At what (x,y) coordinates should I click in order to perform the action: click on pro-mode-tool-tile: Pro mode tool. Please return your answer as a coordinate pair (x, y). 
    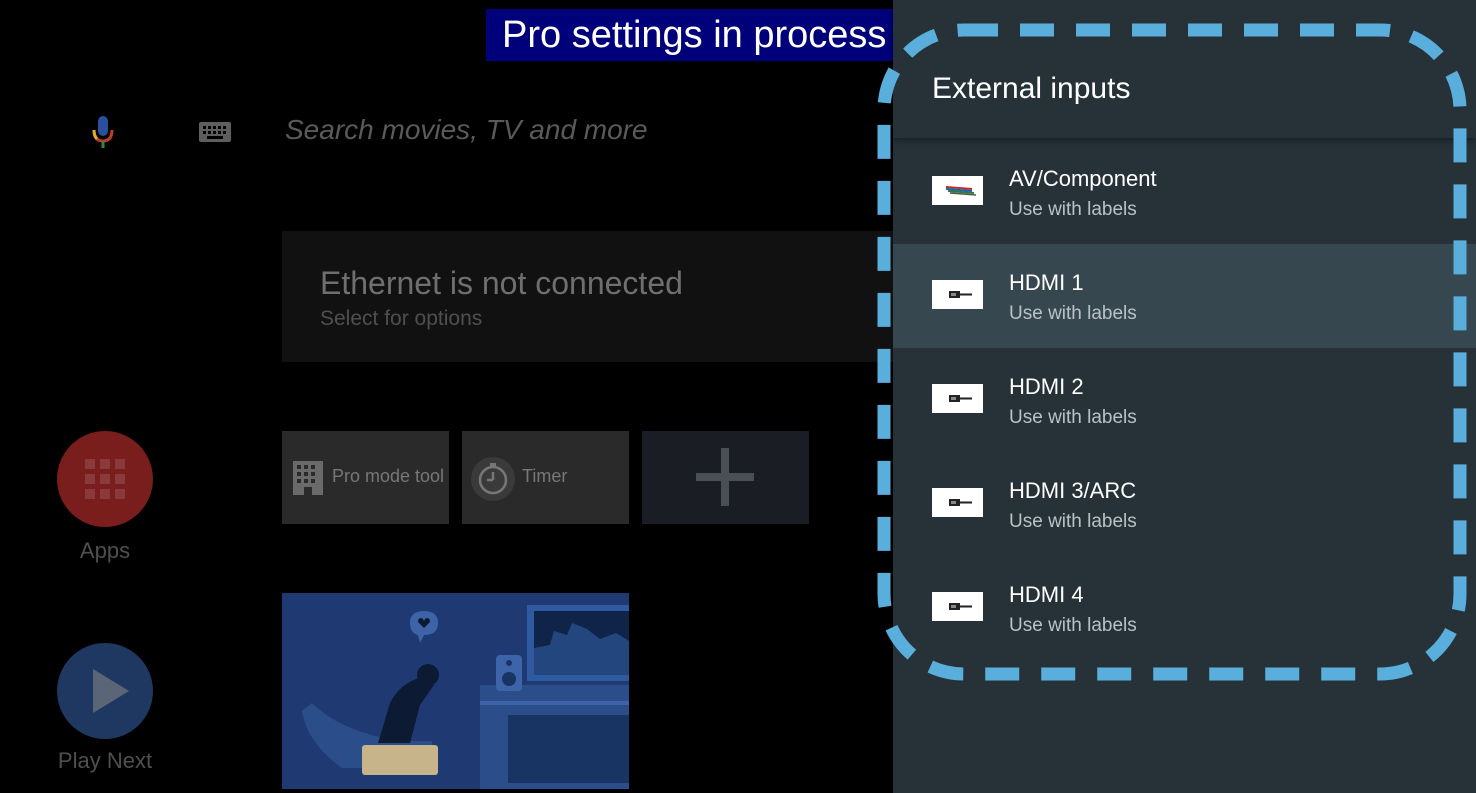
    Looking at the image, I should click on (365, 477).